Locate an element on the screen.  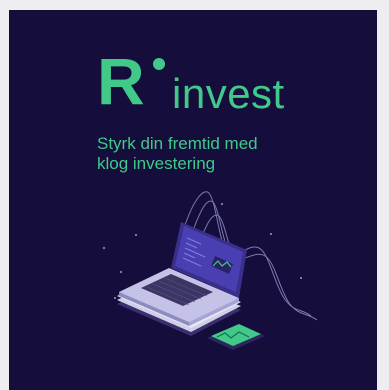
logo-letter: R is located at coordinates (121, 81).